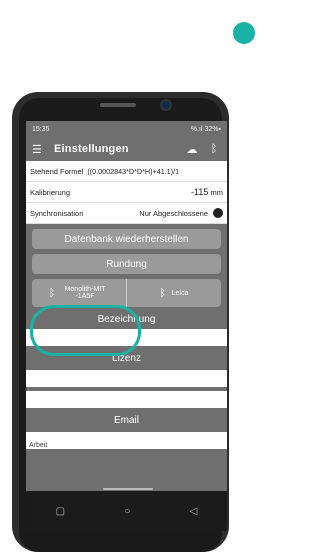 The height and width of the screenshot is (552, 320). What do you see at coordinates (57, 171) in the screenshot?
I see `stehend-formel-label: Stehend Formel` at bounding box center [57, 171].